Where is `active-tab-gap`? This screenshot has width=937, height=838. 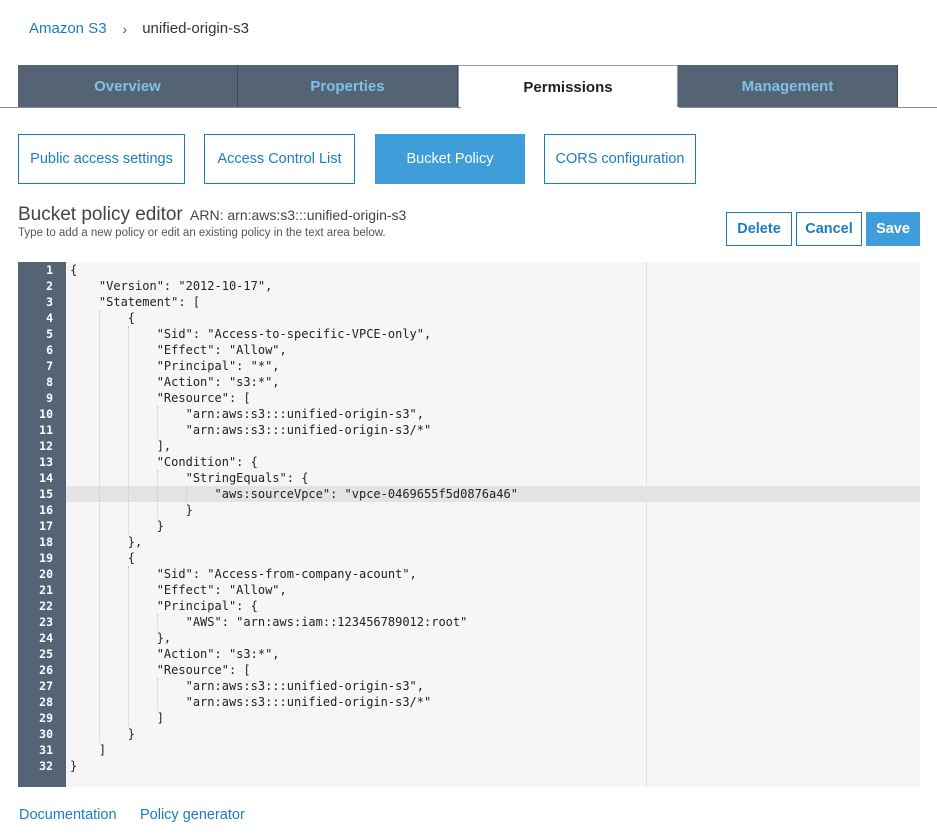
active-tab-gap is located at coordinates (570, 108).